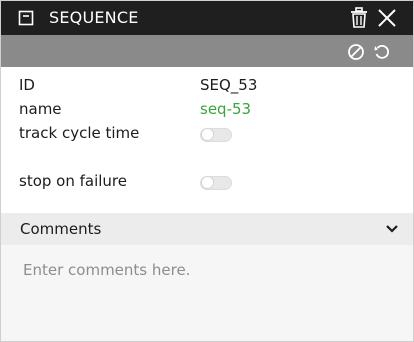 The width and height of the screenshot is (414, 342). I want to click on disable-icon, so click(356, 52).